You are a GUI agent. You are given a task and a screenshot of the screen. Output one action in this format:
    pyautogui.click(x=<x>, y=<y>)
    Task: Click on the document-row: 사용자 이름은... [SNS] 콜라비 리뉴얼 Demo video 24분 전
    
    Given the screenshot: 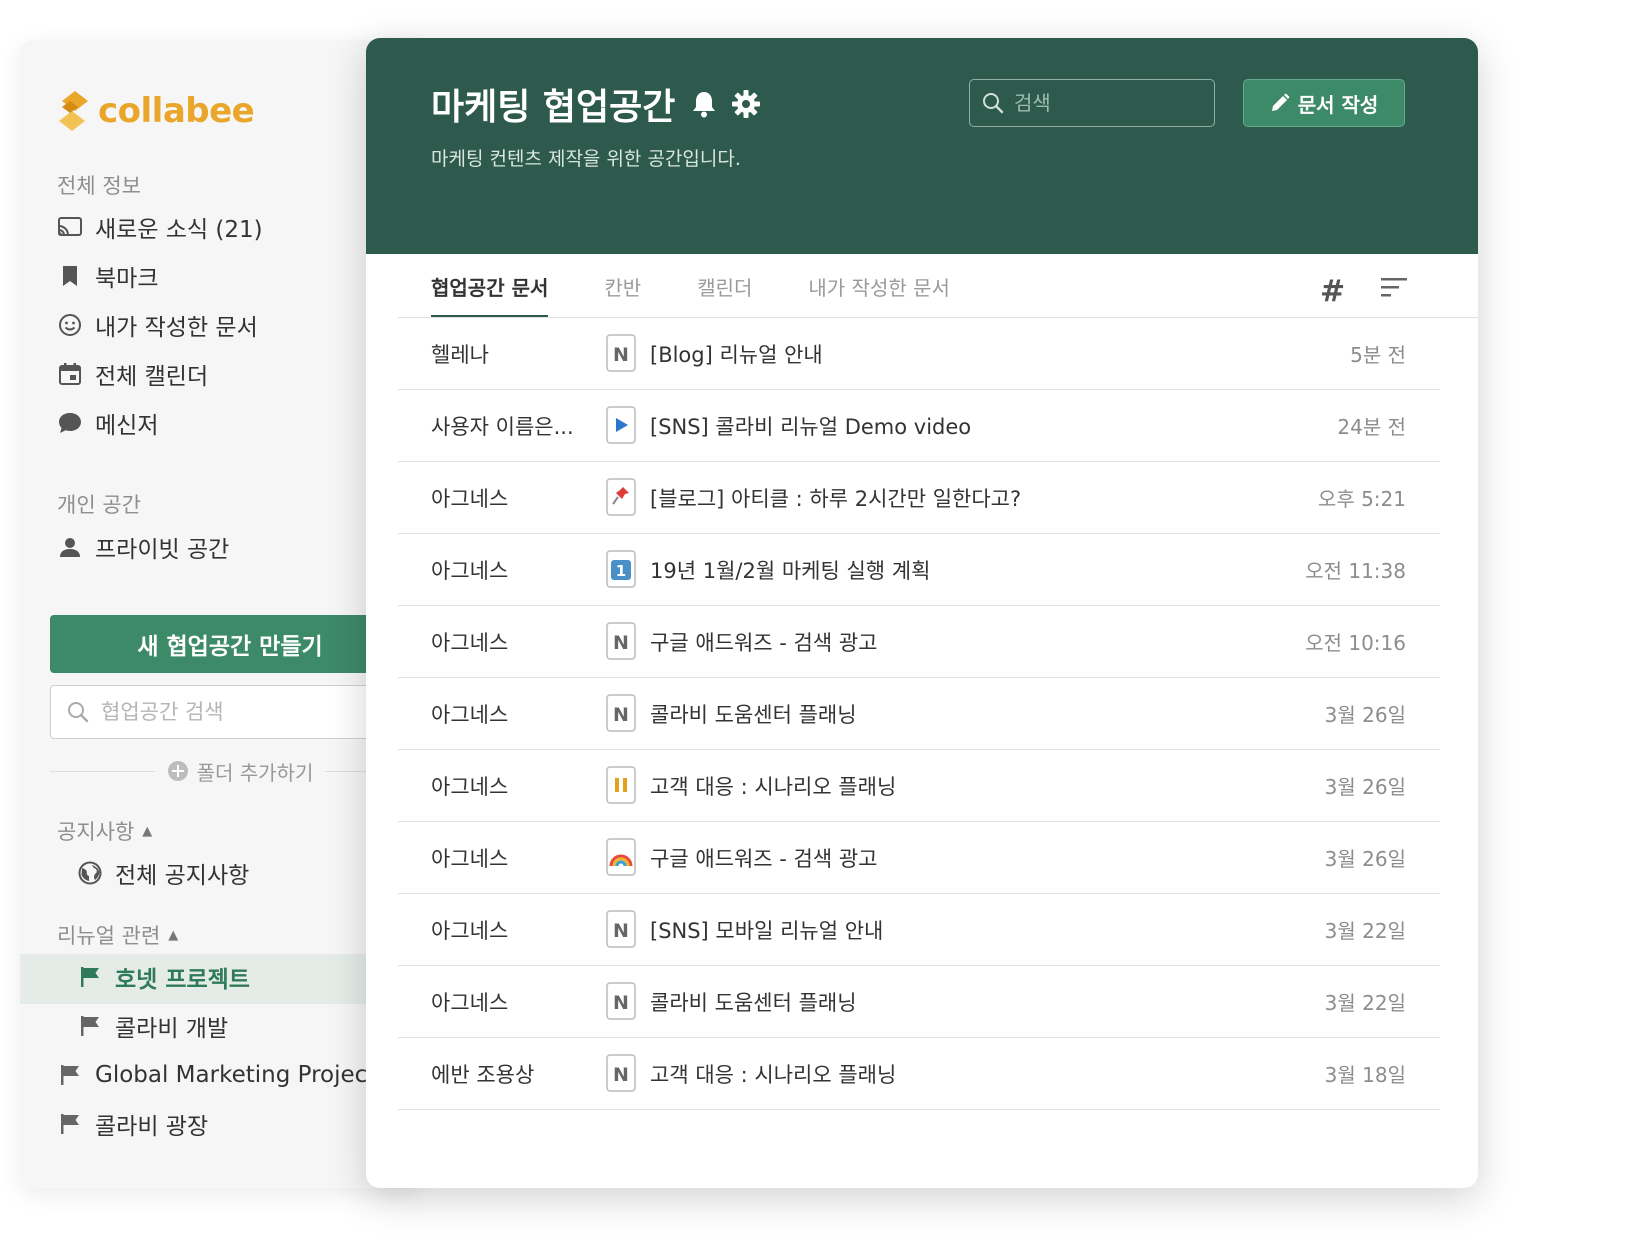 What is the action you would take?
    pyautogui.click(x=919, y=426)
    